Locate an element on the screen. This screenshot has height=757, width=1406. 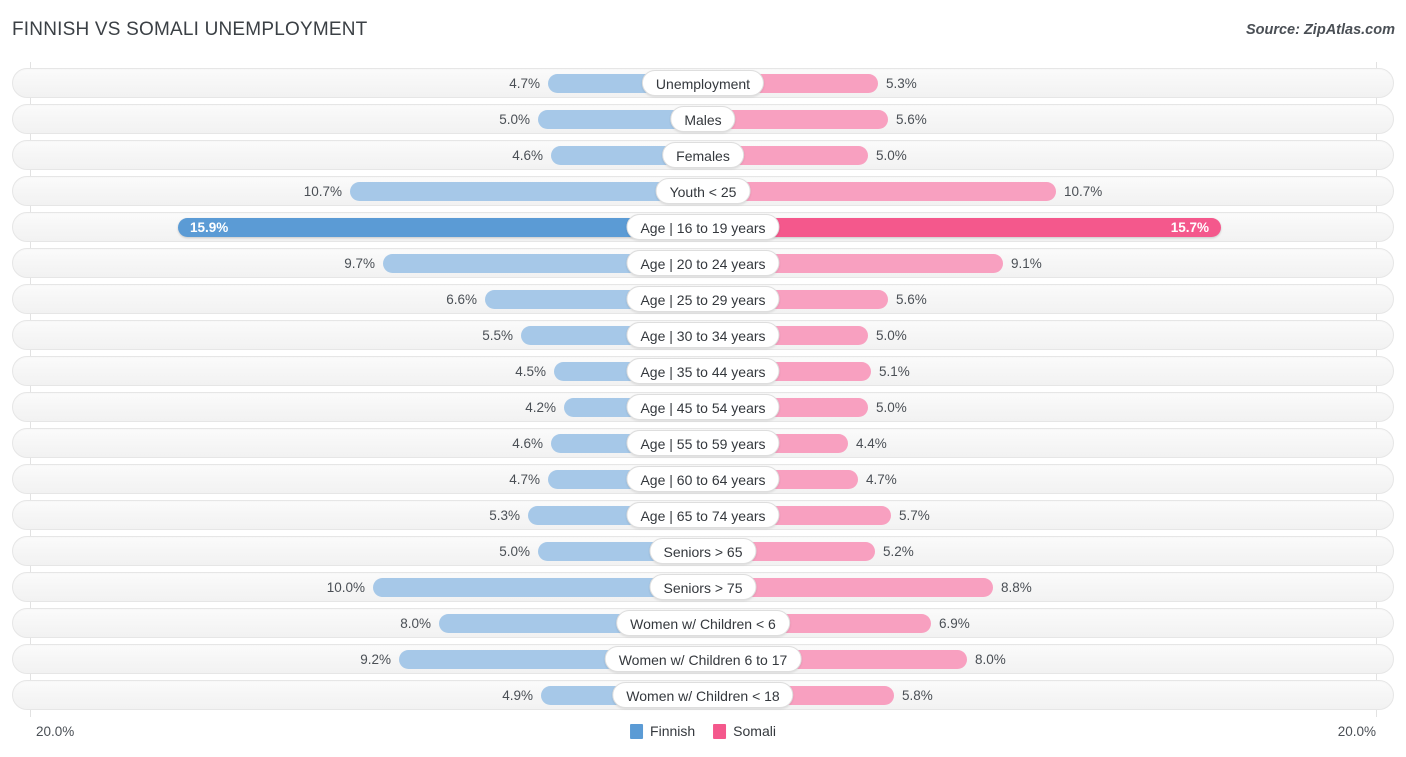
chart-row: 9.2% 8.0% Women w/ Children 6 to 17 is located at coordinates (703, 659).